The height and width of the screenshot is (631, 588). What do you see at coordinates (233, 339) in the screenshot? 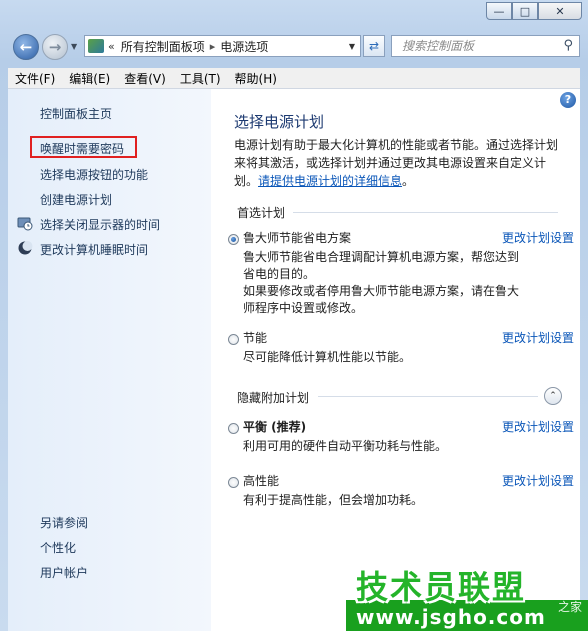
I see `plan-power-saver-radio` at bounding box center [233, 339].